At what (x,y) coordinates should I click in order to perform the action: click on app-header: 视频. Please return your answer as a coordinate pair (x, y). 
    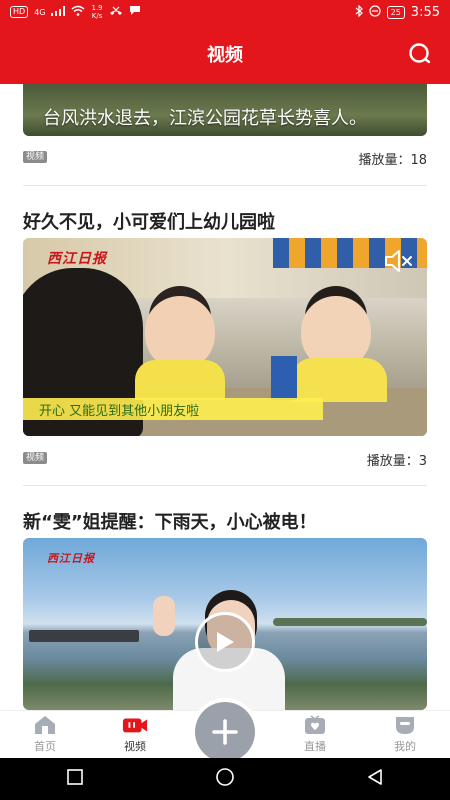
    Looking at the image, I should click on (225, 54).